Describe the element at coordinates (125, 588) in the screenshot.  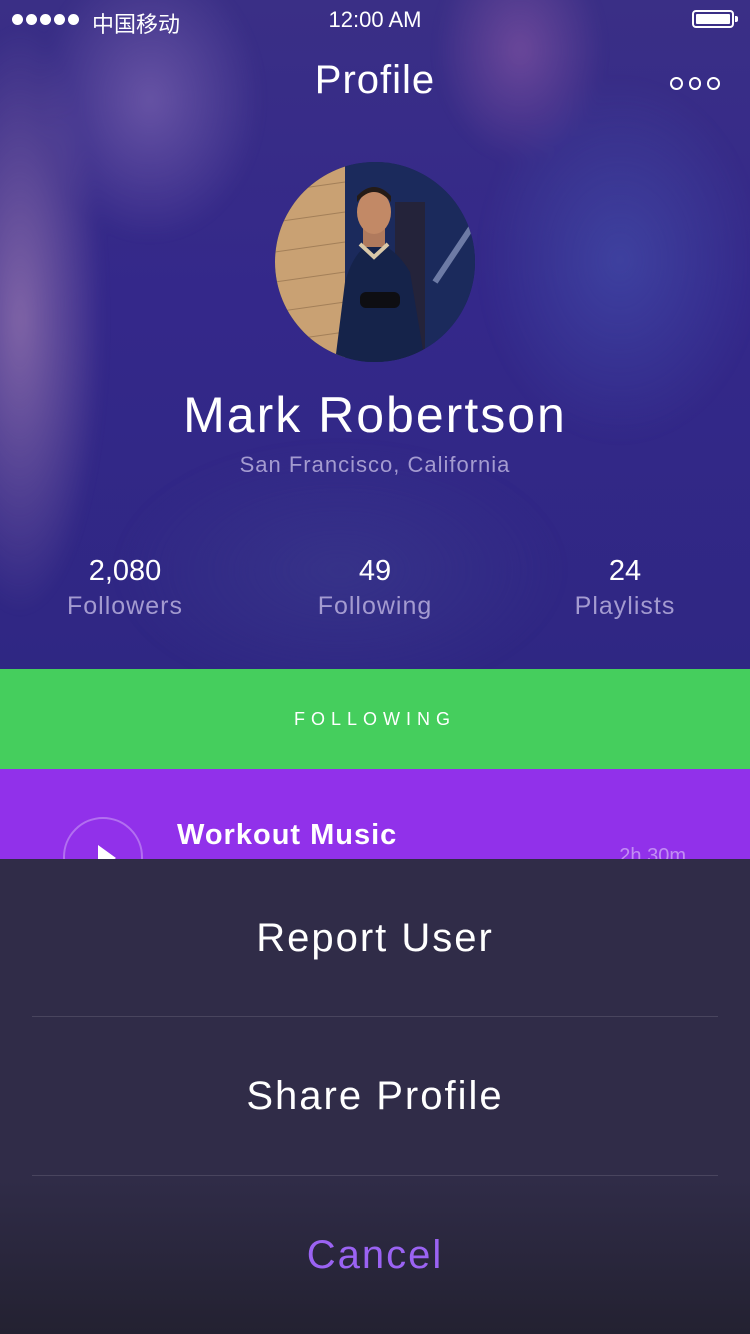
I see `stat-followers: 2,080 Followers` at that location.